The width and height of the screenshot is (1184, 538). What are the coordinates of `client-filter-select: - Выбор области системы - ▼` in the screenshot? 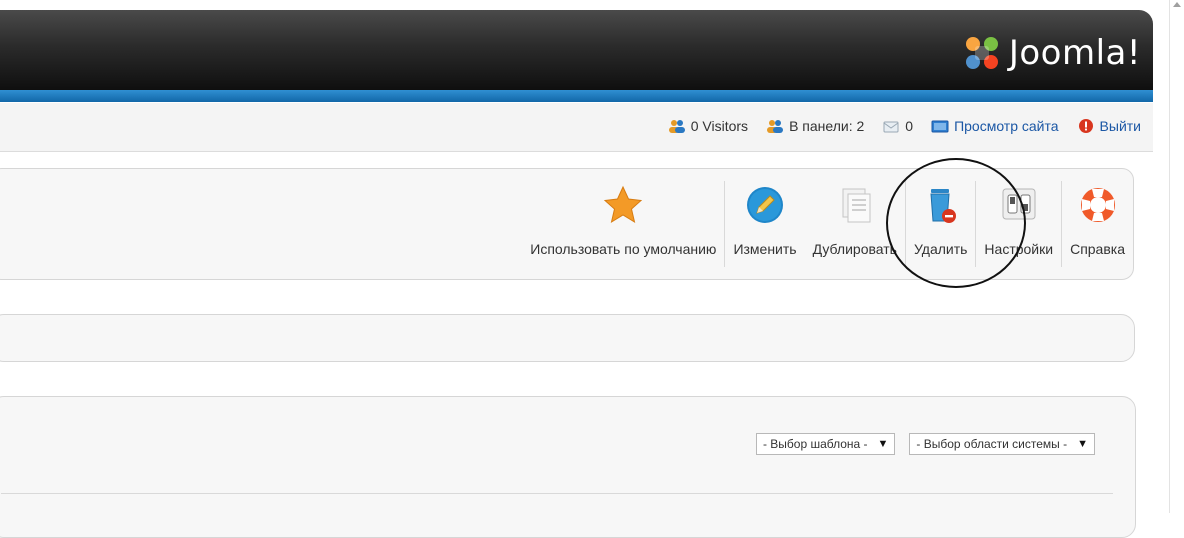 It's located at (1002, 444).